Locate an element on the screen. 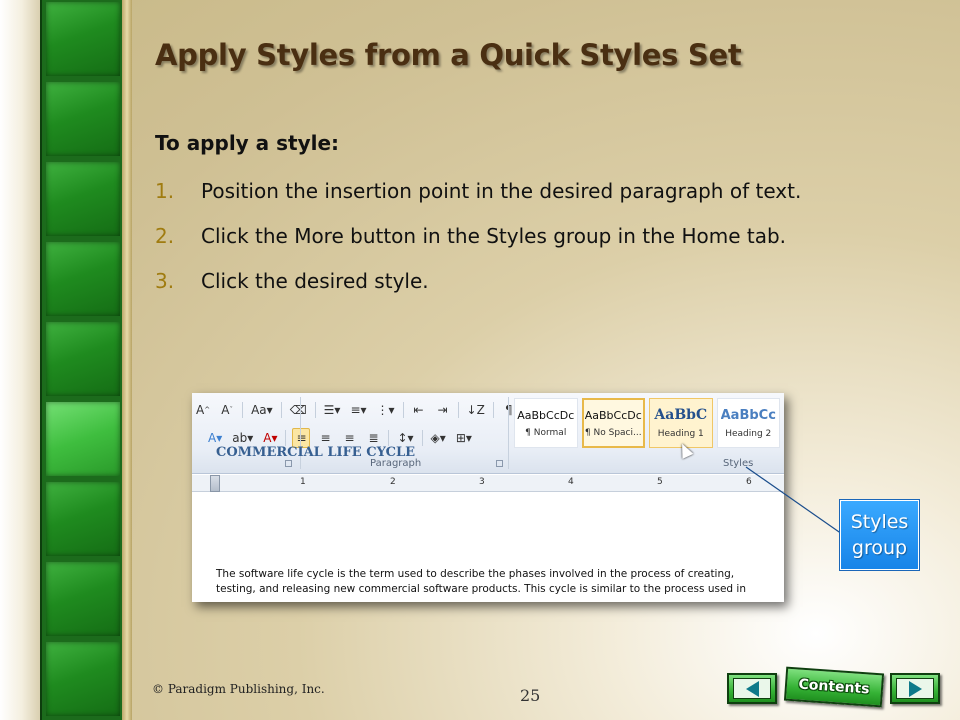  bullets-icon: ☰▾ is located at coordinates (332, 410).